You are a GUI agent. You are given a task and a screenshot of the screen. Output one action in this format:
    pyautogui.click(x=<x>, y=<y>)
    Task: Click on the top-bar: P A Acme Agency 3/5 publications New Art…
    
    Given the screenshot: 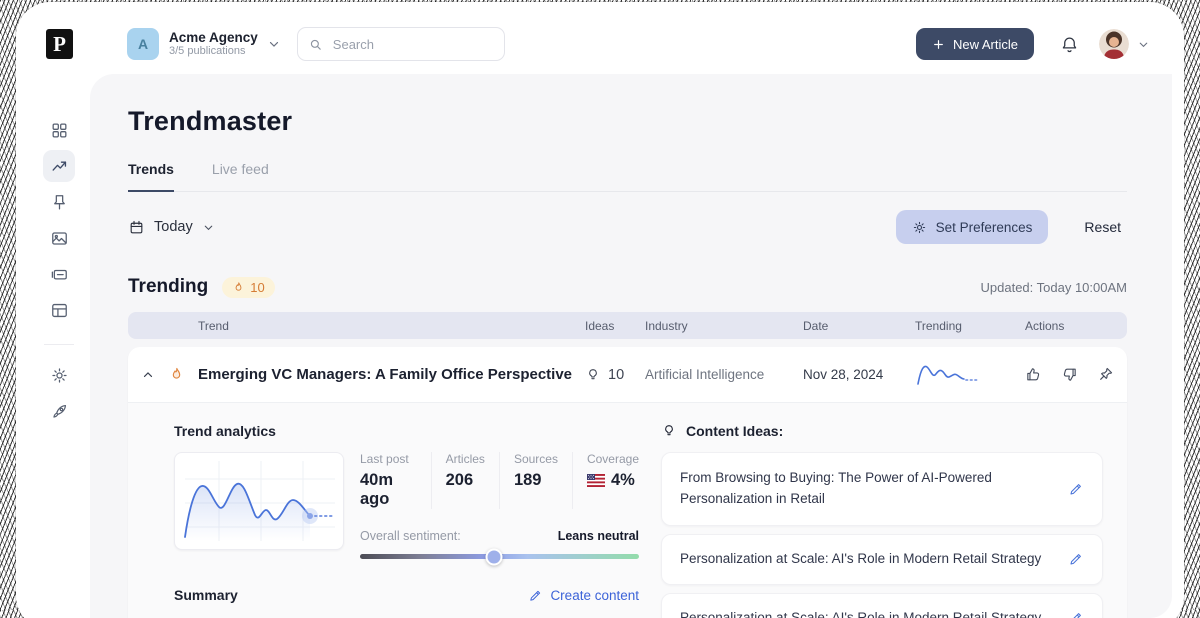 What is the action you would take?
    pyautogui.click(x=600, y=44)
    